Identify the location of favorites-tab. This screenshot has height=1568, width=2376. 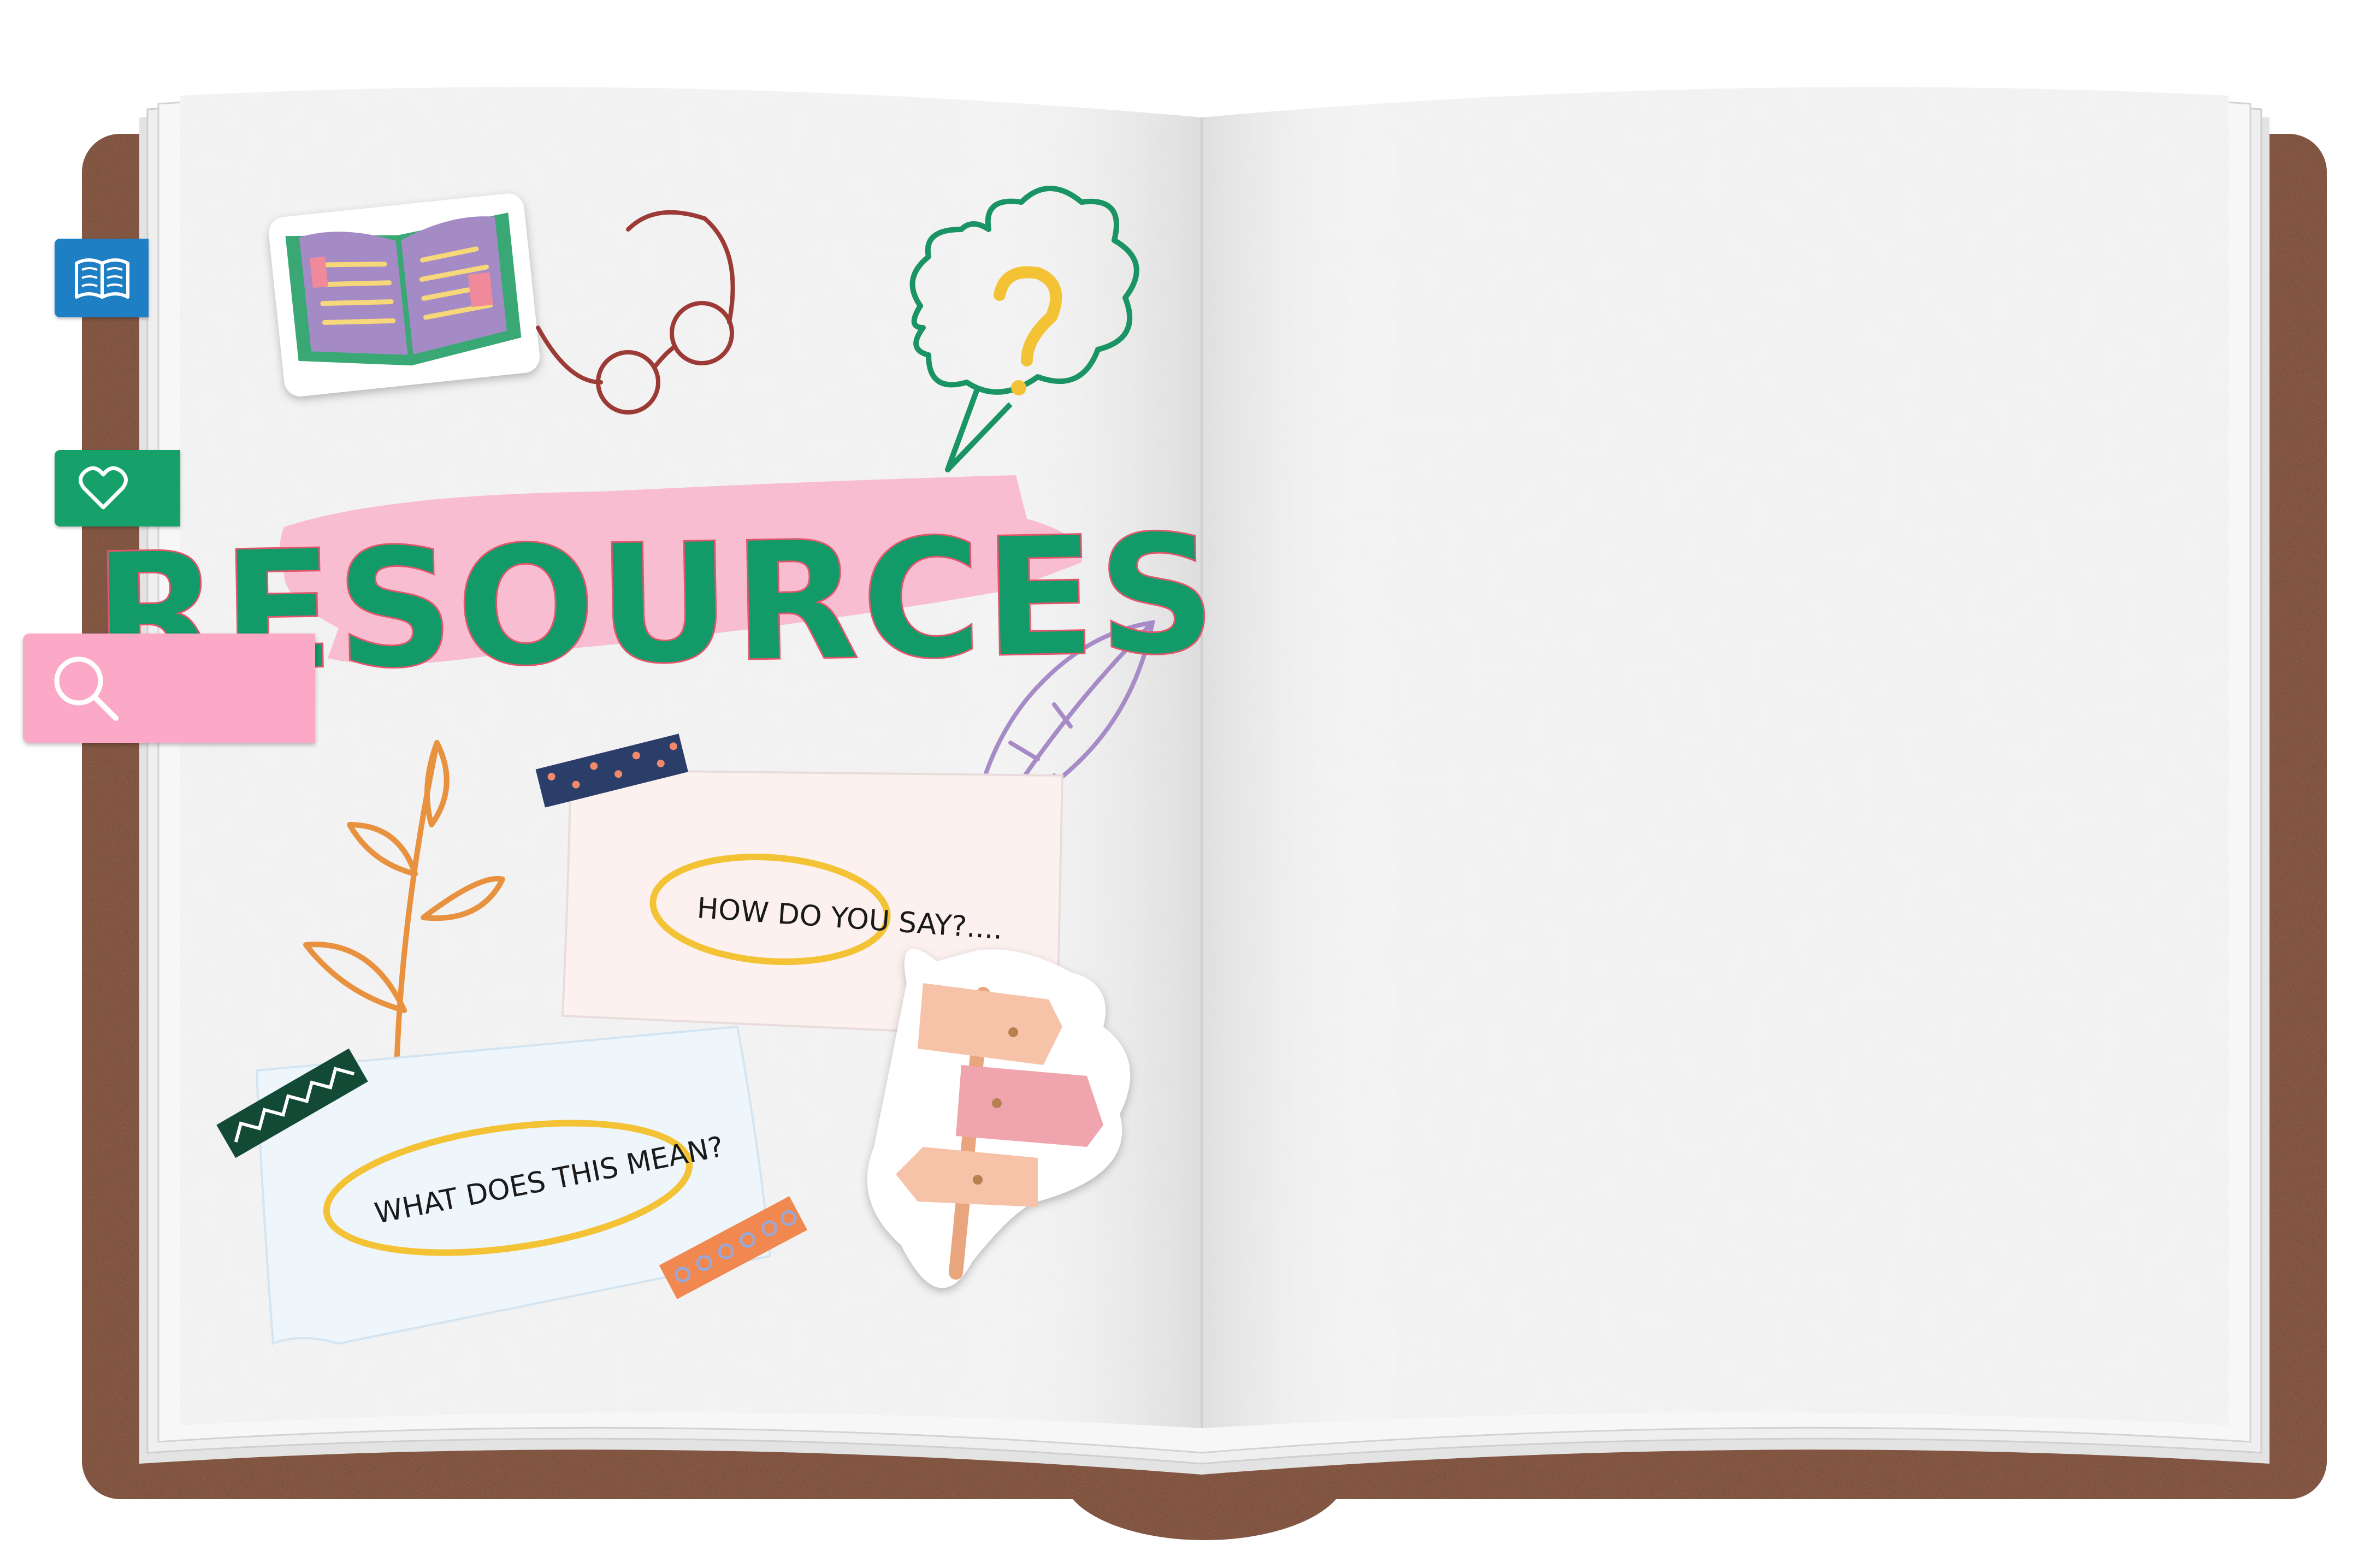
(118, 488).